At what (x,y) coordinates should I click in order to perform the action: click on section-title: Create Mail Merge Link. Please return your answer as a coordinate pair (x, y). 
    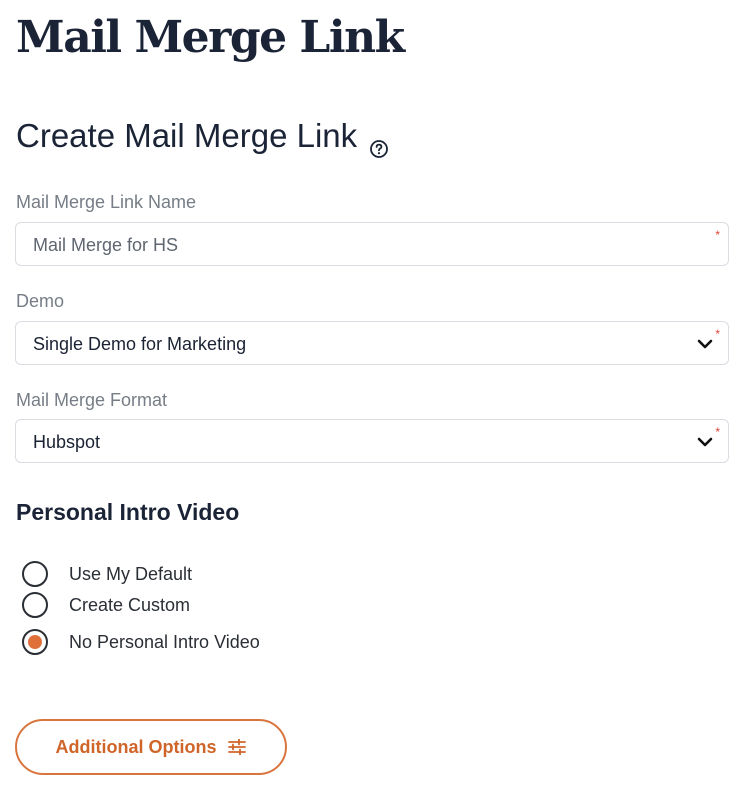
    Looking at the image, I should click on (202, 136).